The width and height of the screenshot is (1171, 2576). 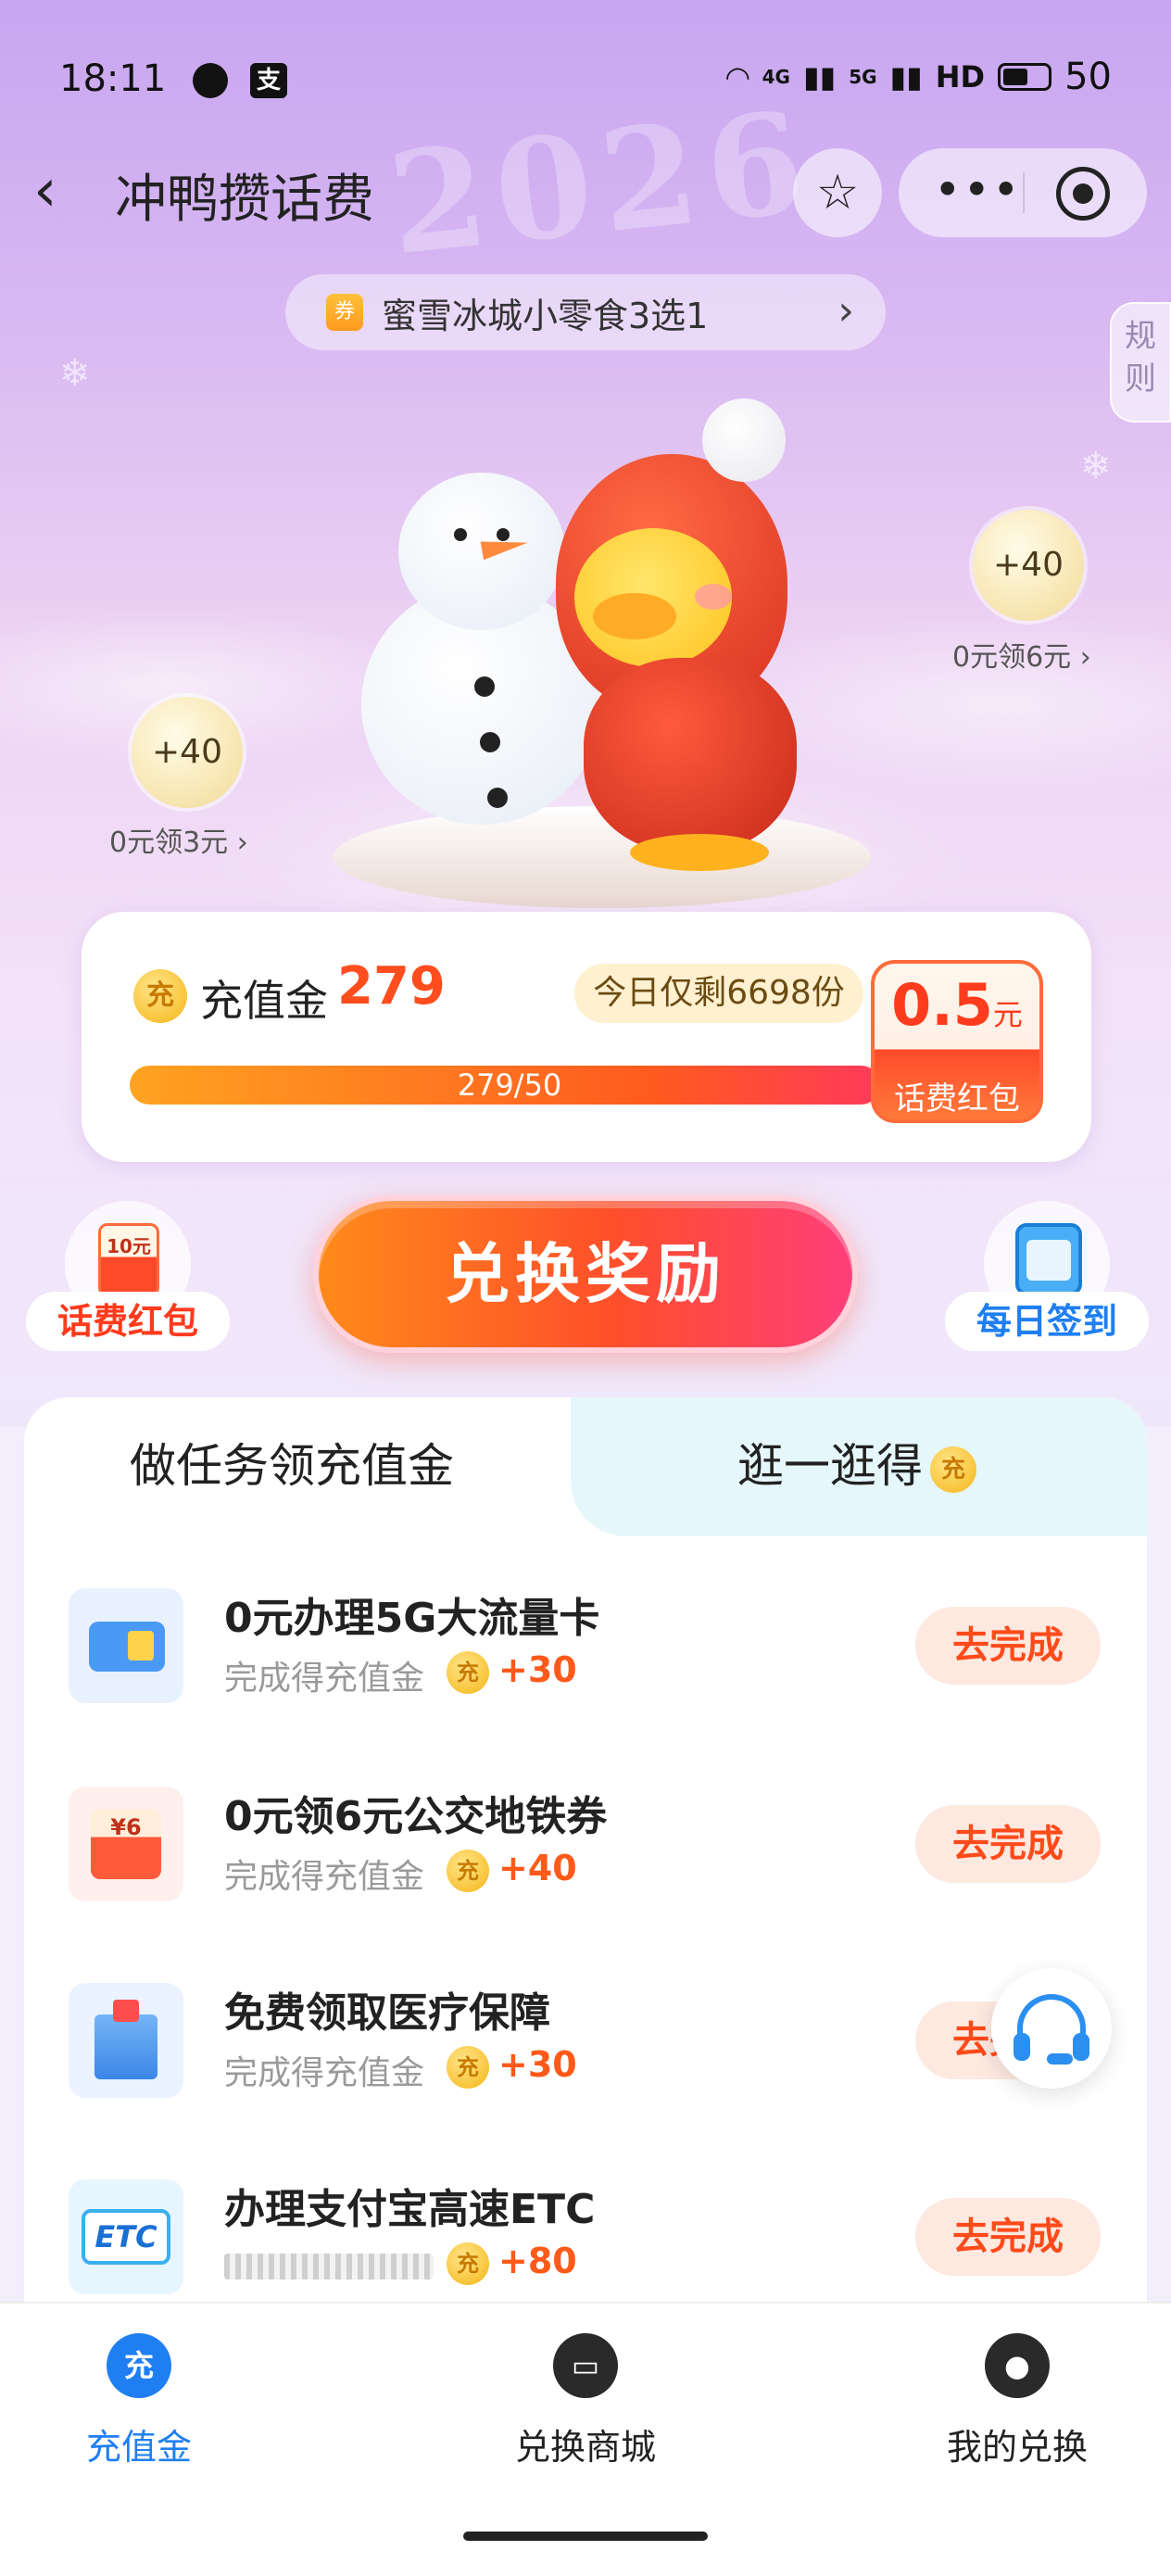 What do you see at coordinates (1048, 1259) in the screenshot?
I see `calendar-icon` at bounding box center [1048, 1259].